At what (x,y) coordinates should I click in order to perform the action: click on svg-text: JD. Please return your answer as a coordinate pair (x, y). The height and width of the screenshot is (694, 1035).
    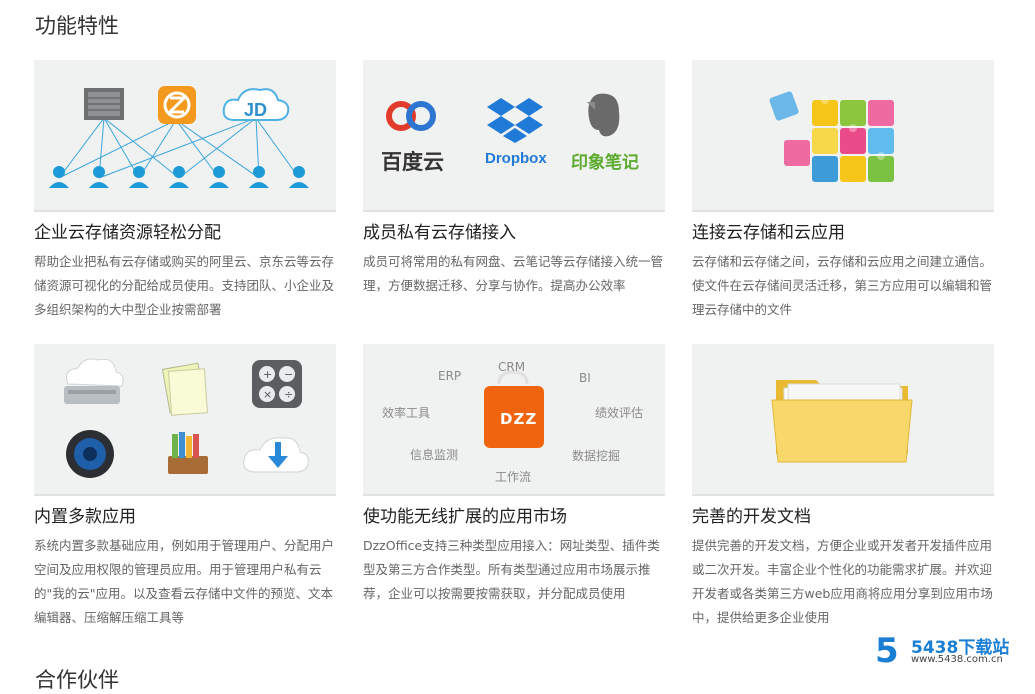
    Looking at the image, I should click on (255, 110).